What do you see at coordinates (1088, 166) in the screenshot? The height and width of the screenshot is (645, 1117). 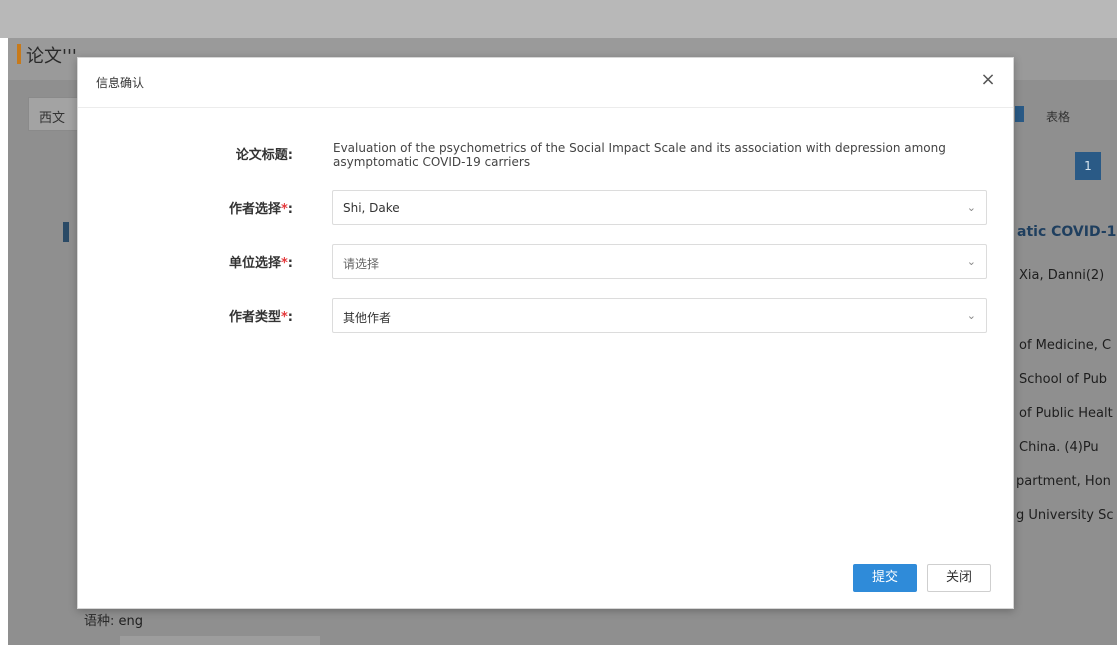 I see `pagination-page-1: 1` at bounding box center [1088, 166].